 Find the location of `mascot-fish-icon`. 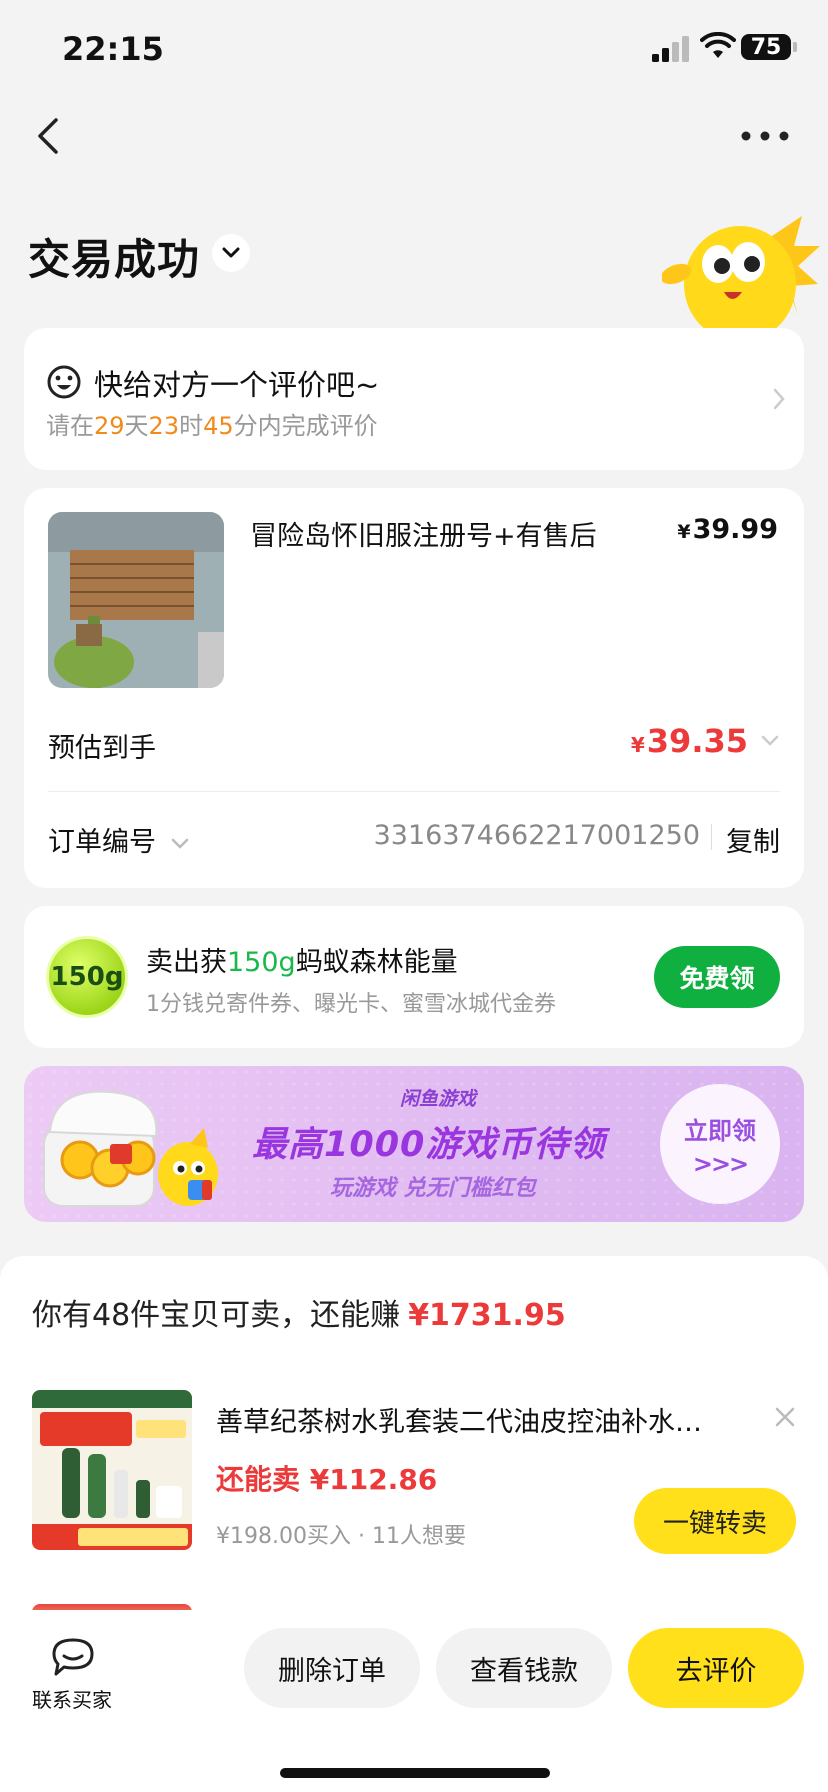

mascot-fish-icon is located at coordinates (741, 274).